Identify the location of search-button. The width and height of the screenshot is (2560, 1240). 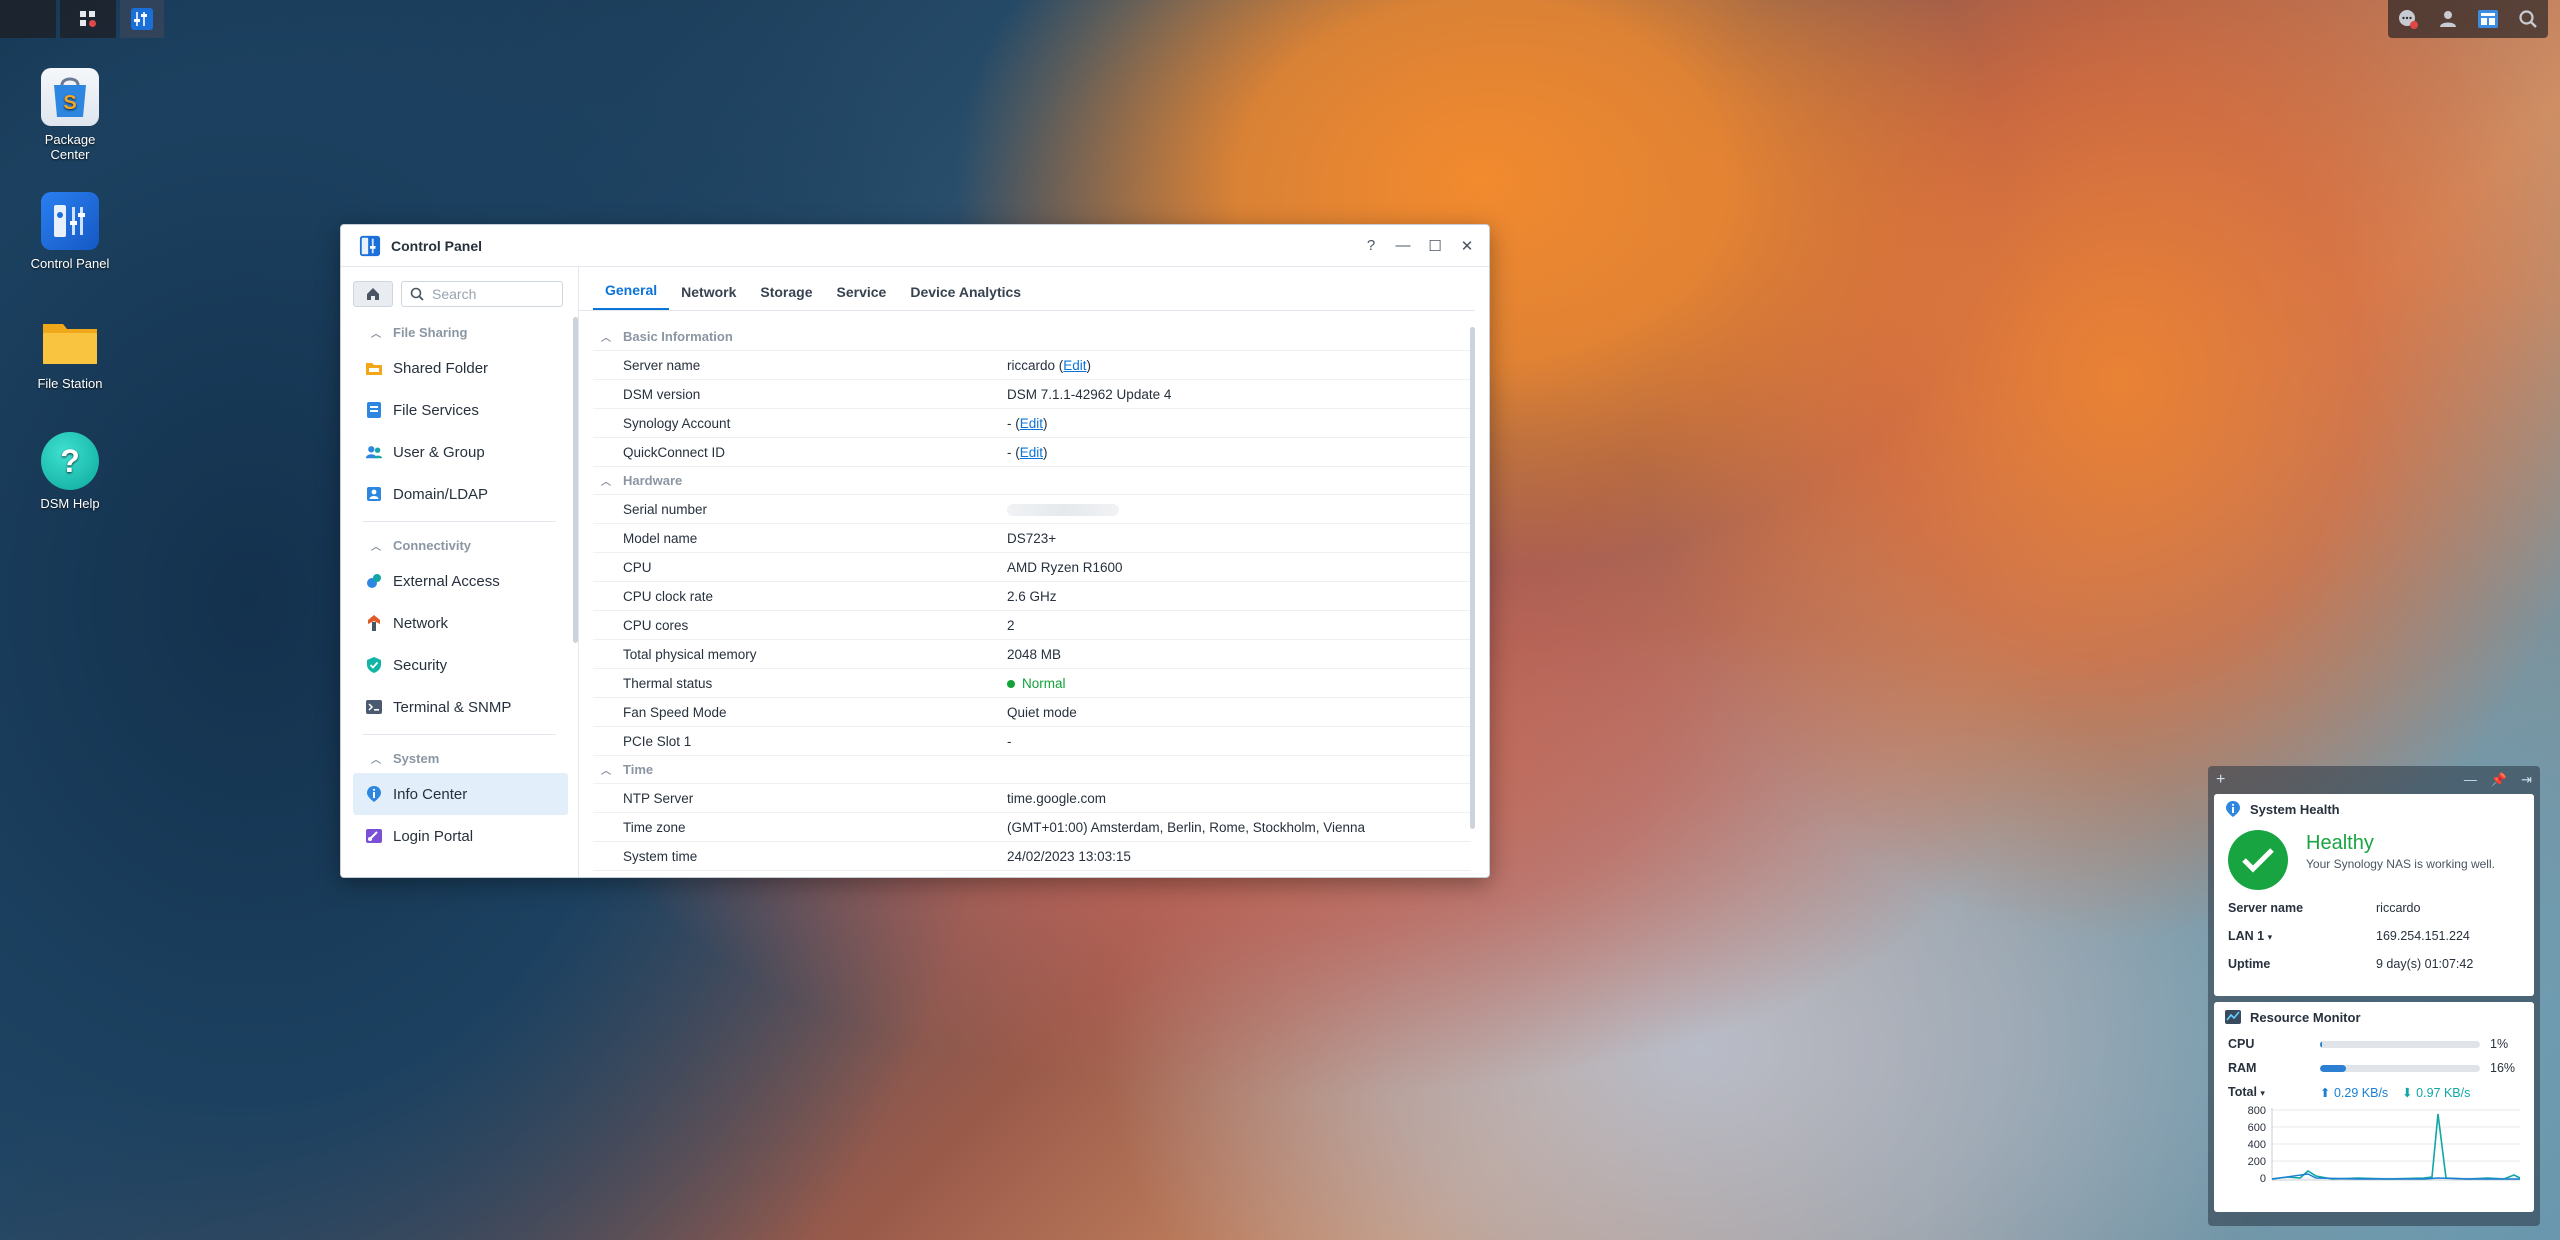
(2528, 19).